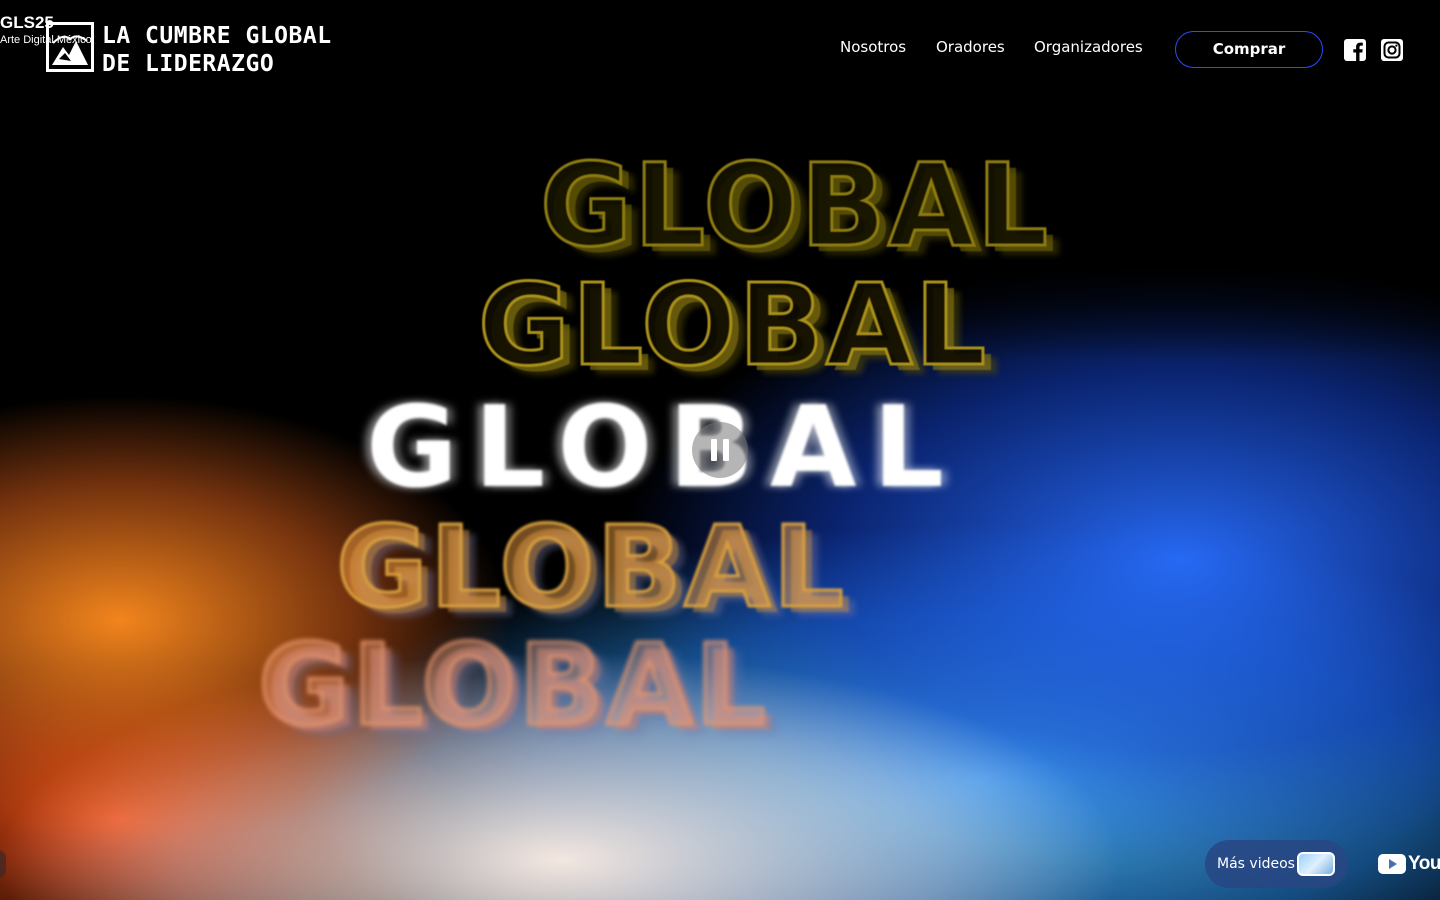 The image size is (1440, 900). What do you see at coordinates (714, 450) in the screenshot?
I see `pause-icon-left` at bounding box center [714, 450].